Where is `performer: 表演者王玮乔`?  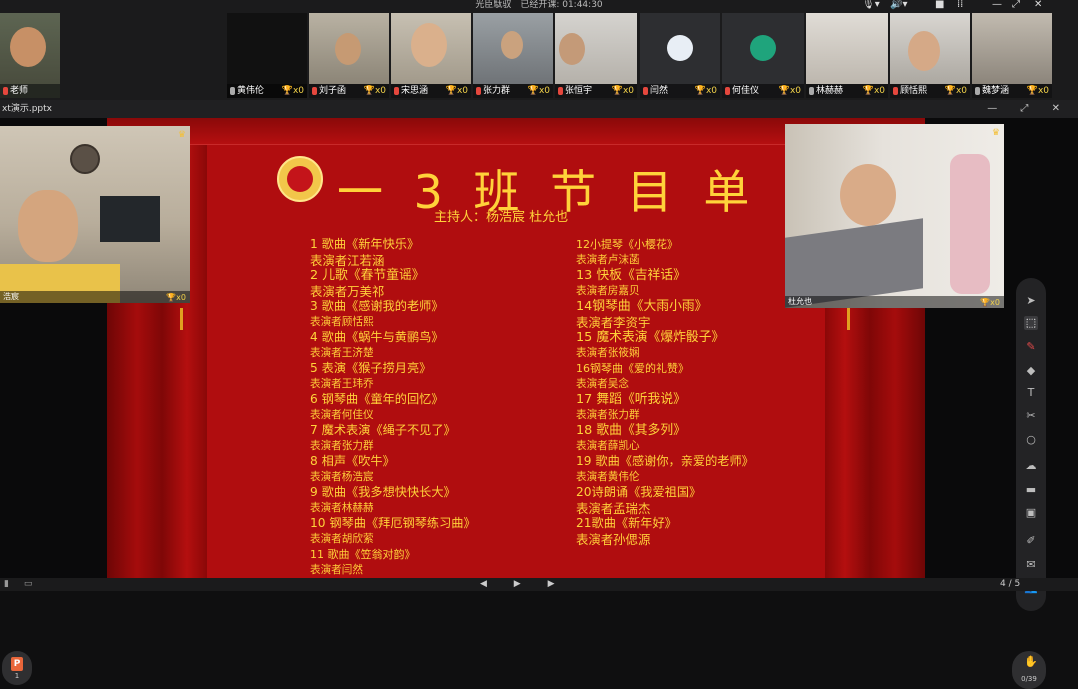 performer: 表演者王玮乔 is located at coordinates (342, 383).